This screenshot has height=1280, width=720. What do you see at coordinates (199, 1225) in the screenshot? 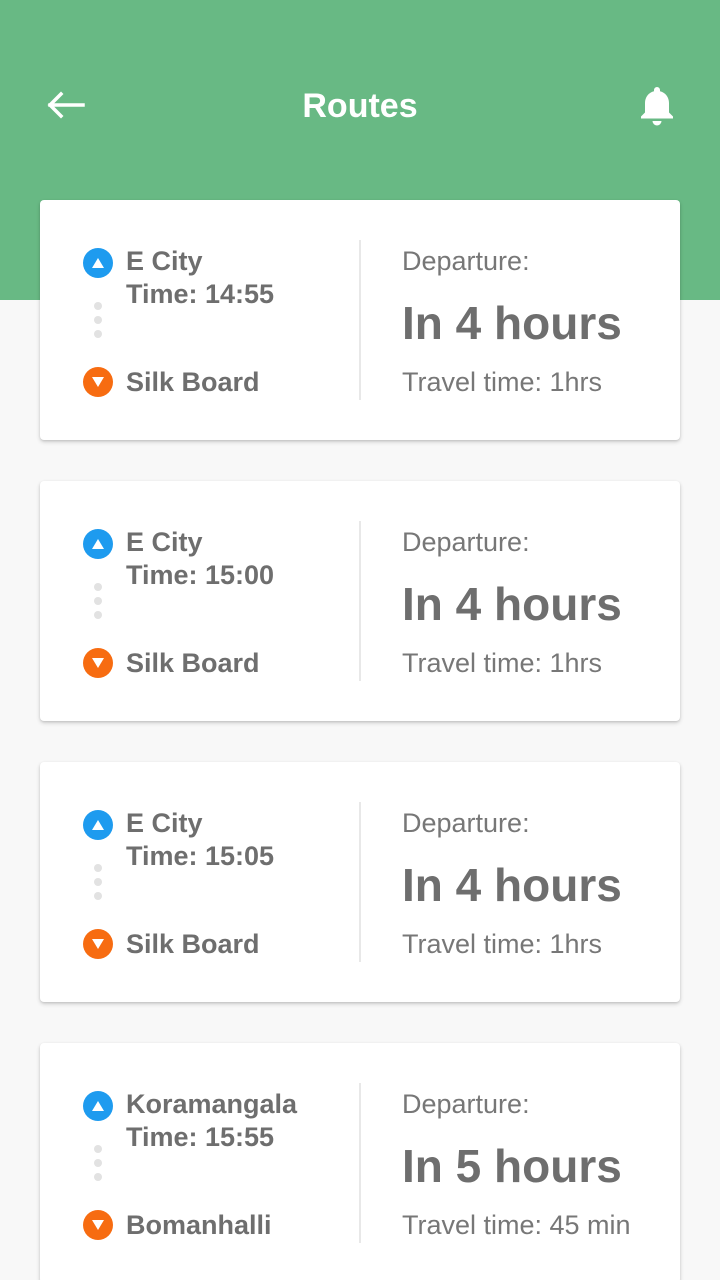
I see `destination-name: Bomanhalli` at bounding box center [199, 1225].